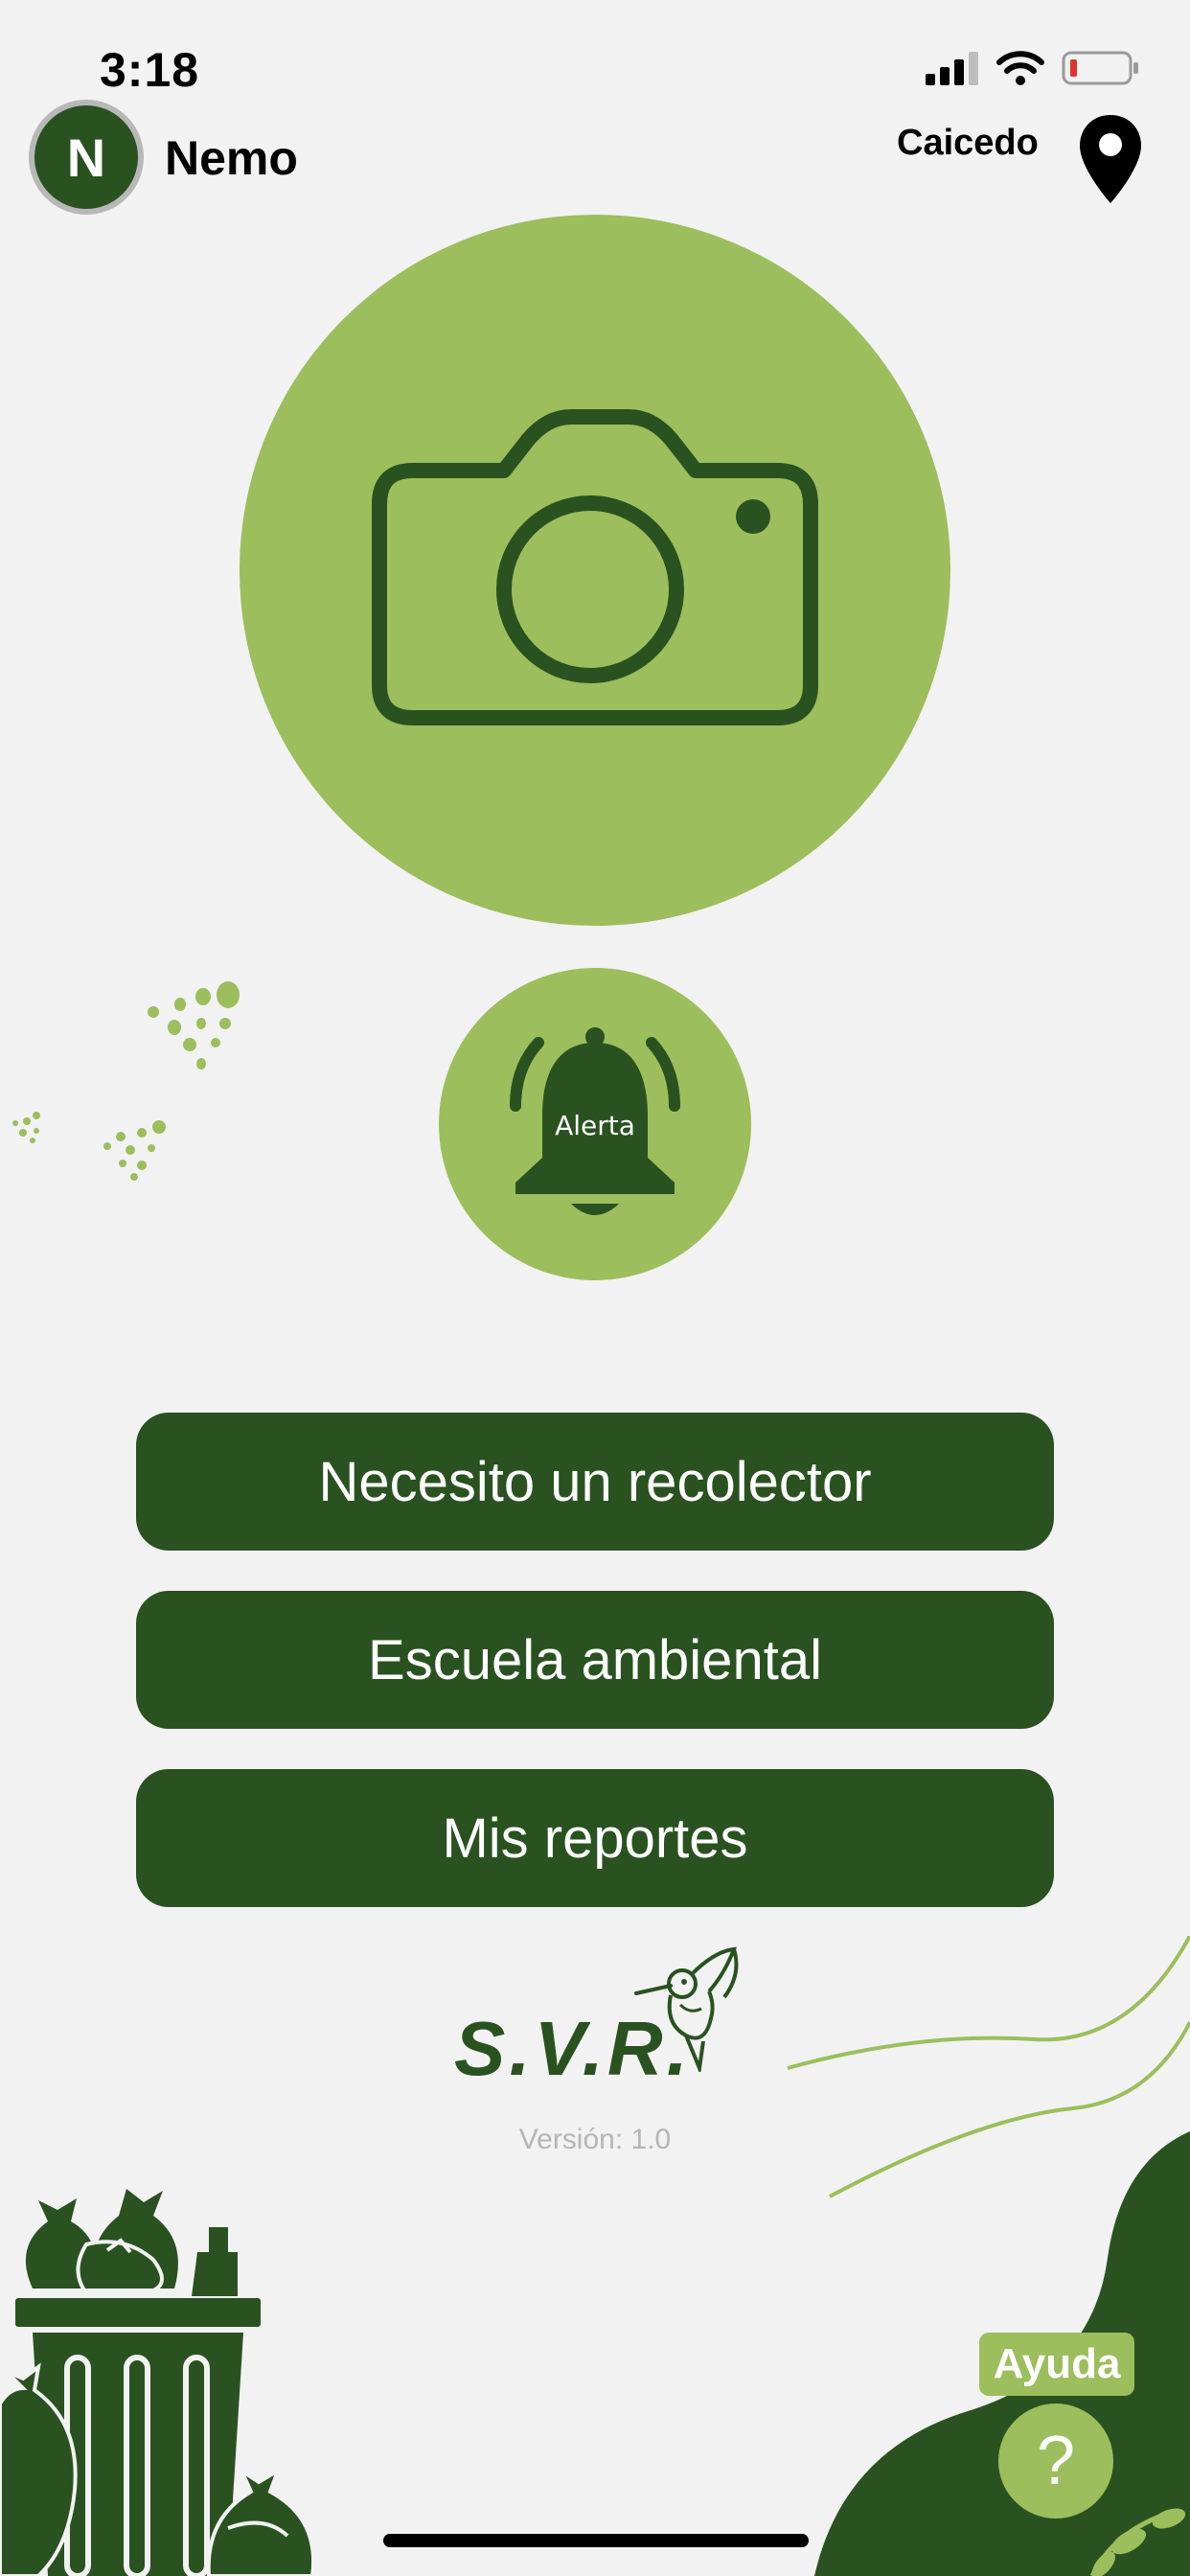  Describe the element at coordinates (158, 2382) in the screenshot. I see `trash-can-illustration` at that location.